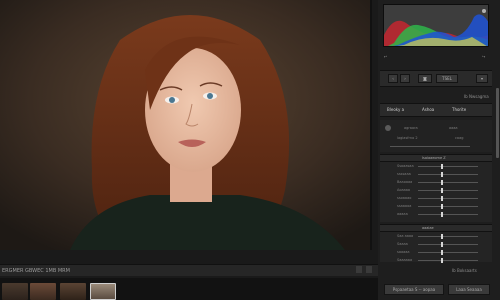 This screenshot has height=300, width=500. I want to click on setting-value: aaaa, so click(453, 128).